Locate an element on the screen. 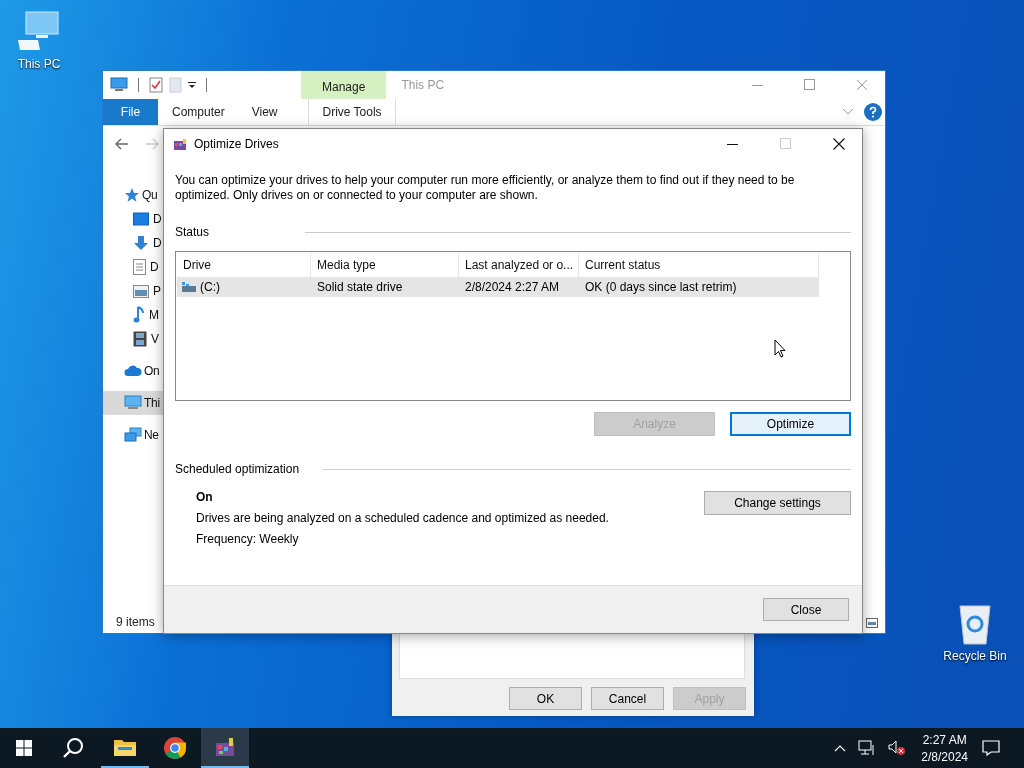  sidebar-item: Qu is located at coordinates (134, 195).